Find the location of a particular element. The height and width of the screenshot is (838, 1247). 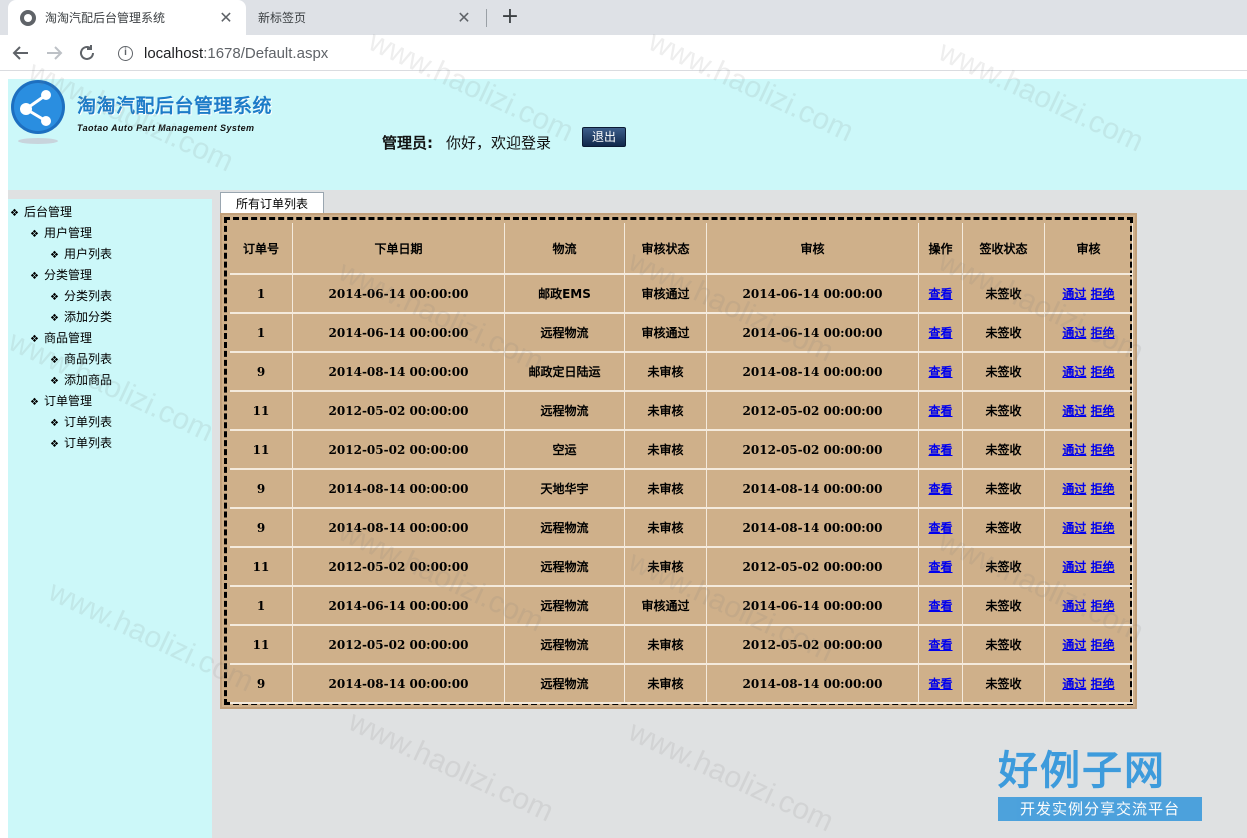

tree-group-order: ❖ 订单管理 is located at coordinates (61, 400).